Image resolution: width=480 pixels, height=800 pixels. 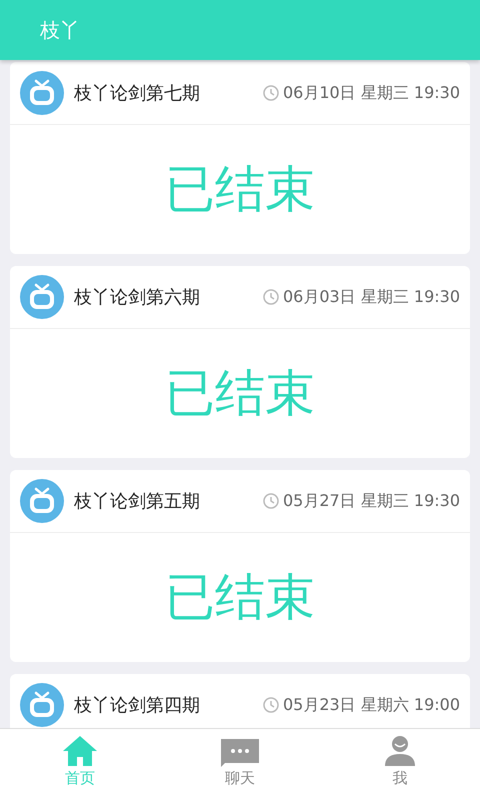 What do you see at coordinates (137, 706) in the screenshot?
I see `session-title: 枝丫论剑第四期` at bounding box center [137, 706].